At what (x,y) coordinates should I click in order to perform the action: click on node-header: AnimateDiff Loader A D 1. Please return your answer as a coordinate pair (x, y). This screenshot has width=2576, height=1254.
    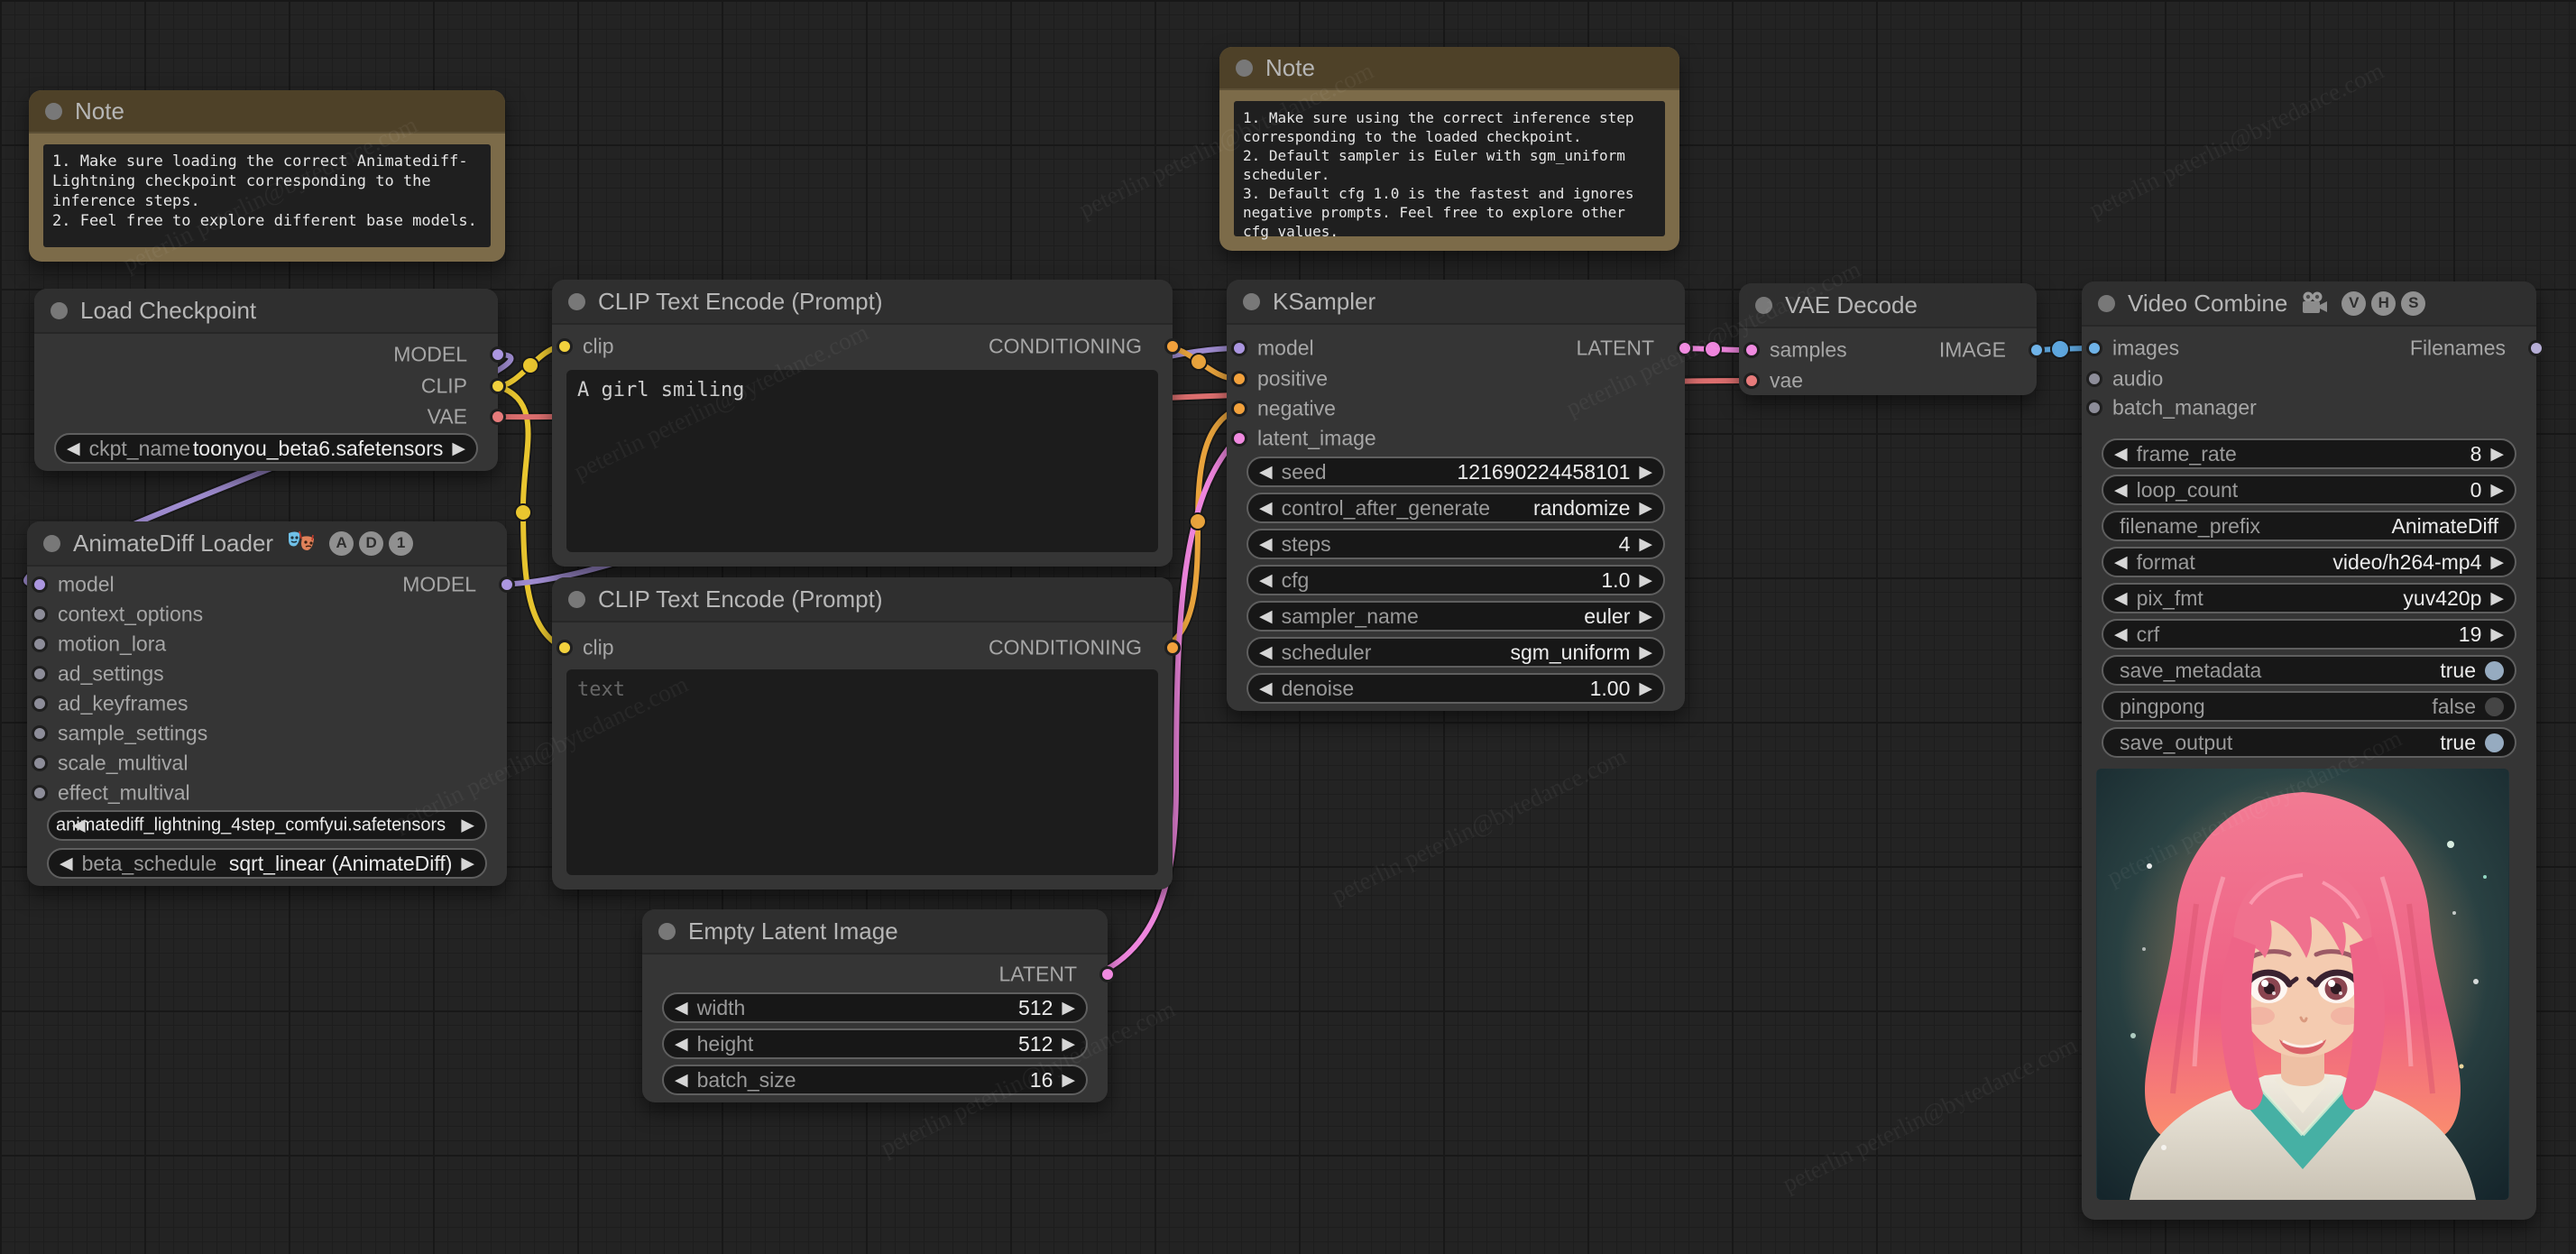
    Looking at the image, I should click on (267, 543).